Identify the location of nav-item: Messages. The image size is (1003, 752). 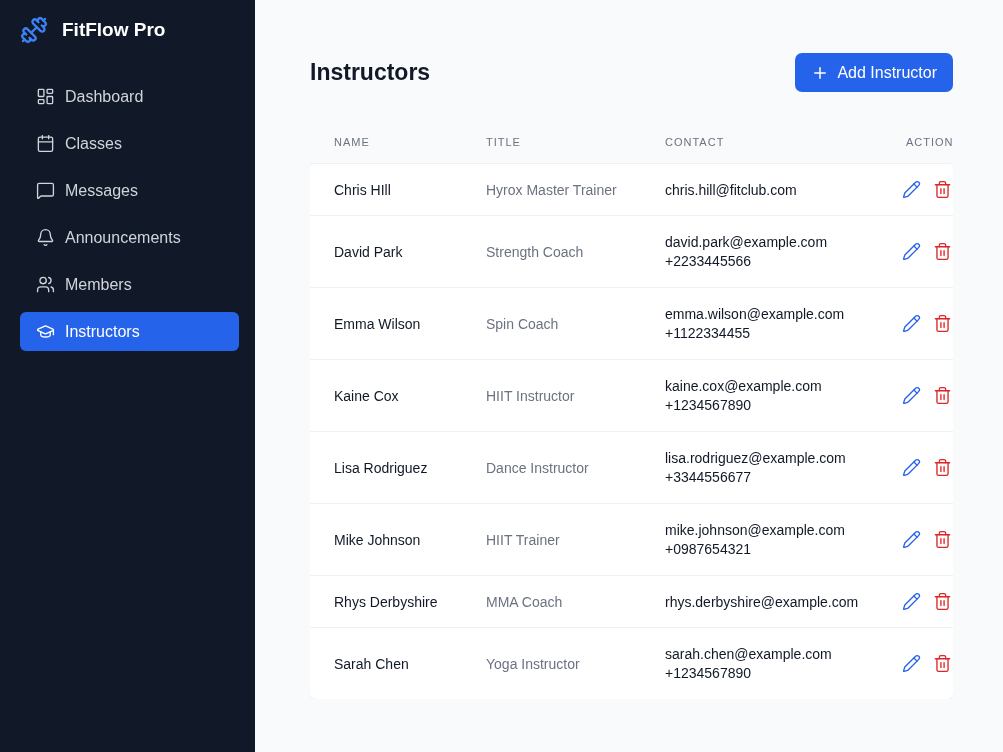
(129, 190).